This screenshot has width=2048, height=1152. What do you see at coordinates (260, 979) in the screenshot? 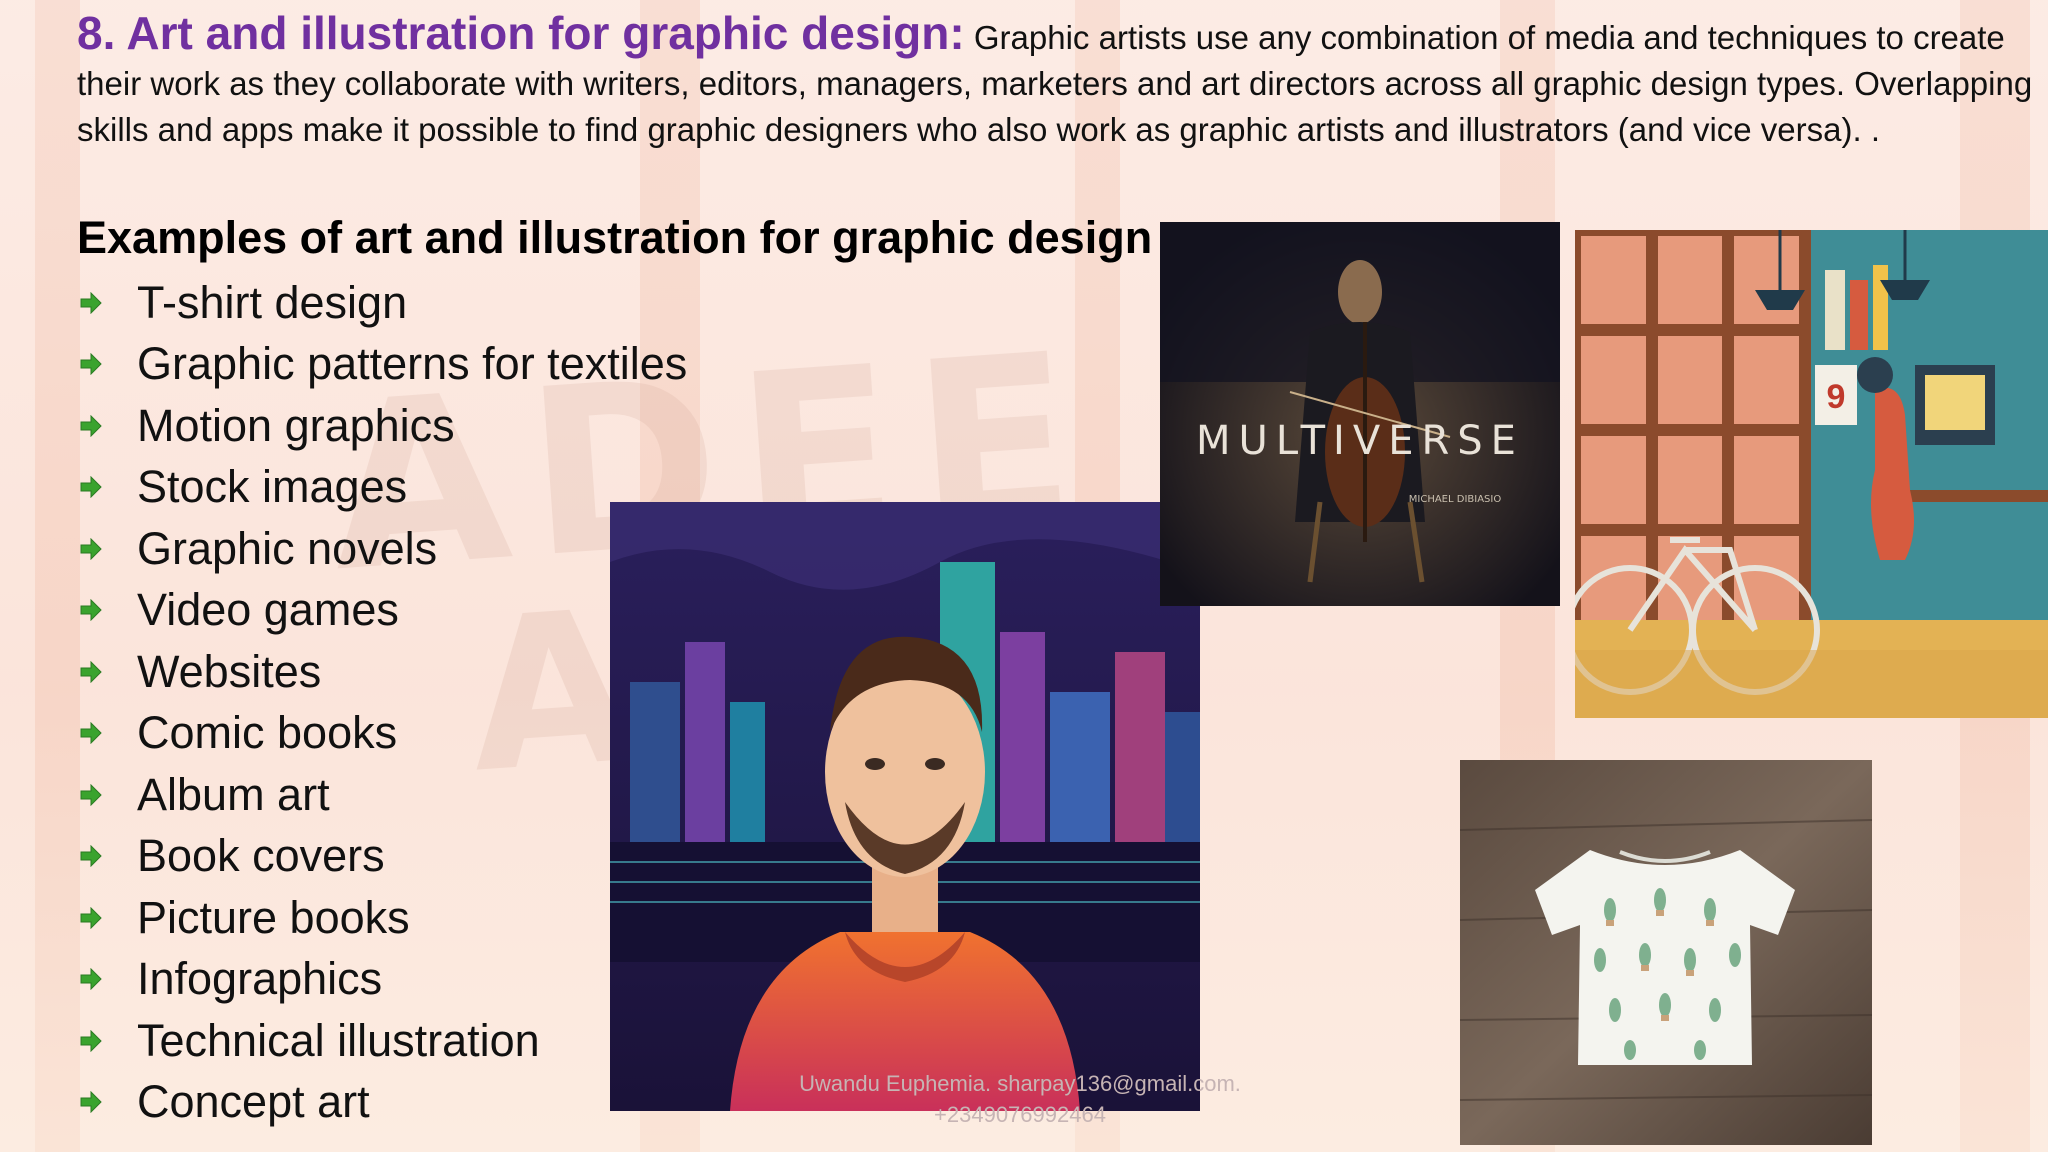
I see `list-item-label: Infographics` at bounding box center [260, 979].